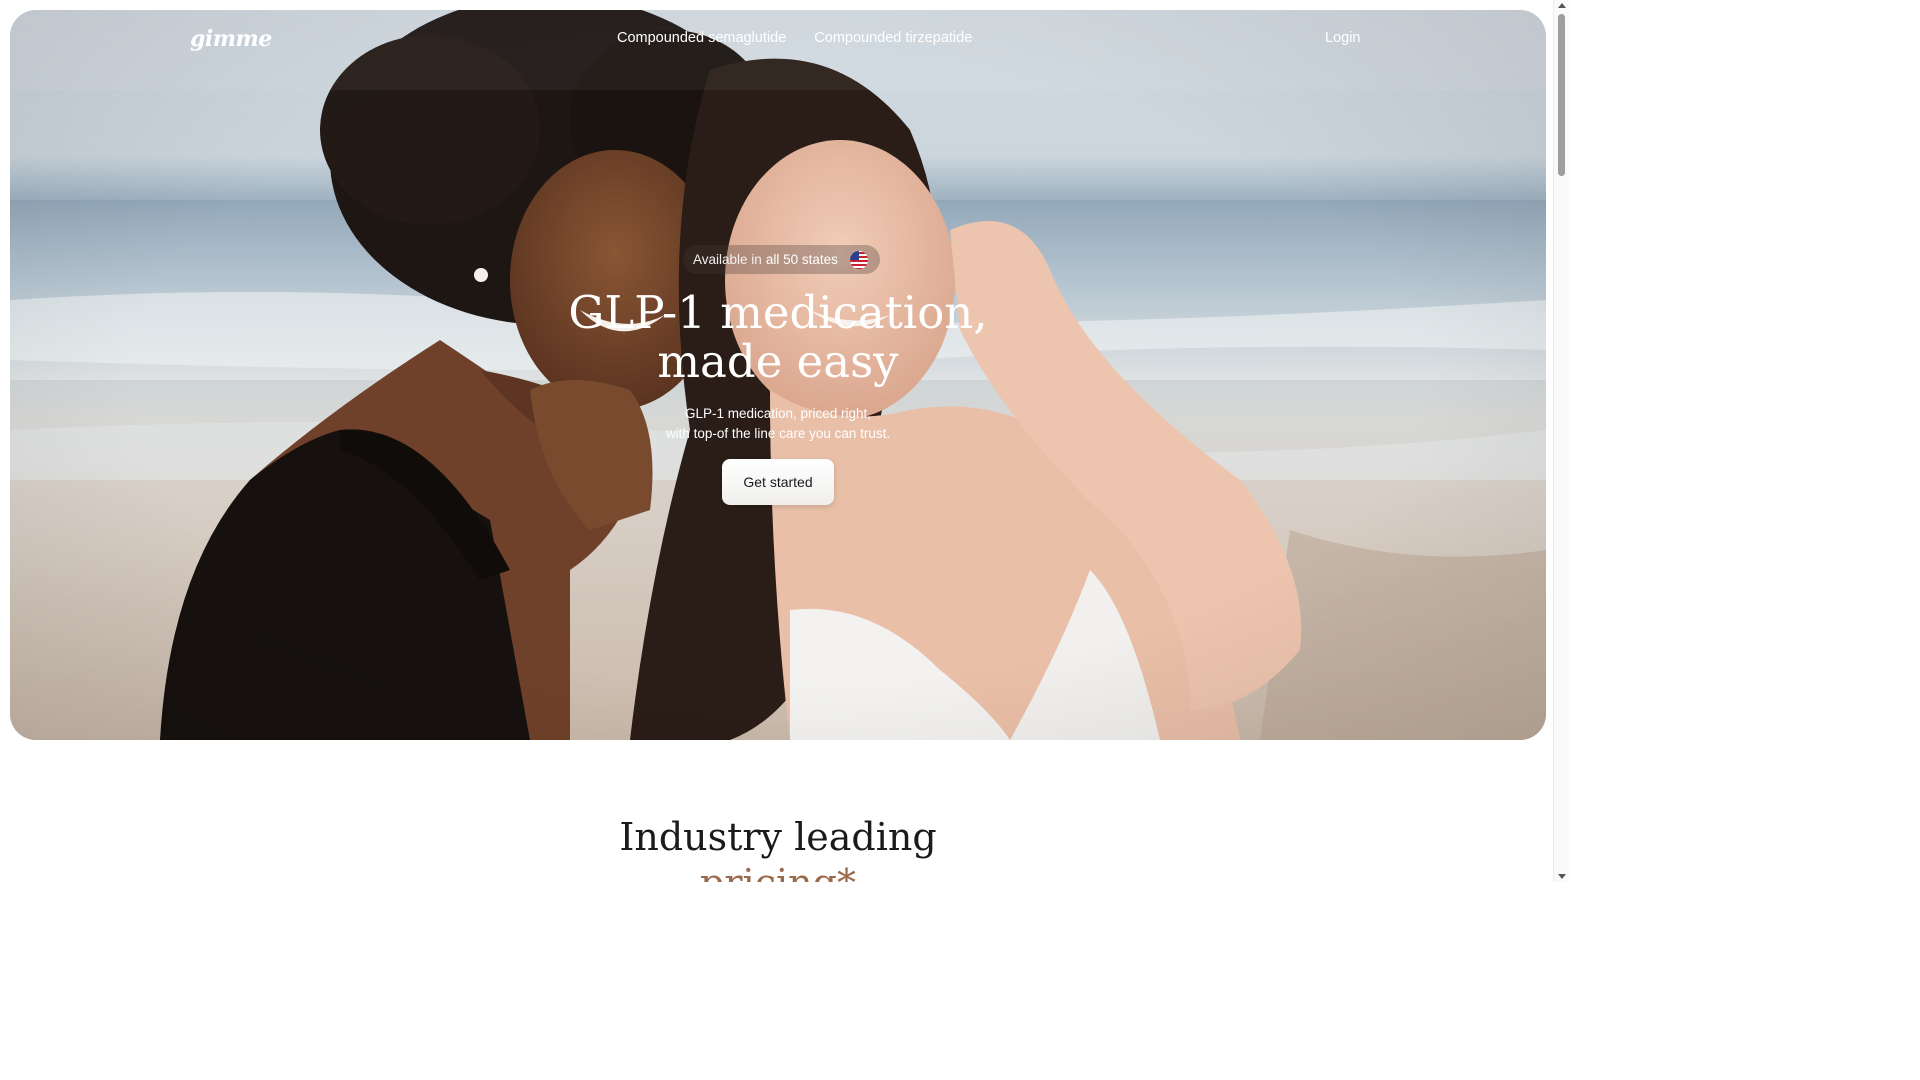 This screenshot has height=1080, width=1920. I want to click on get-started-button: Get started, so click(778, 482).